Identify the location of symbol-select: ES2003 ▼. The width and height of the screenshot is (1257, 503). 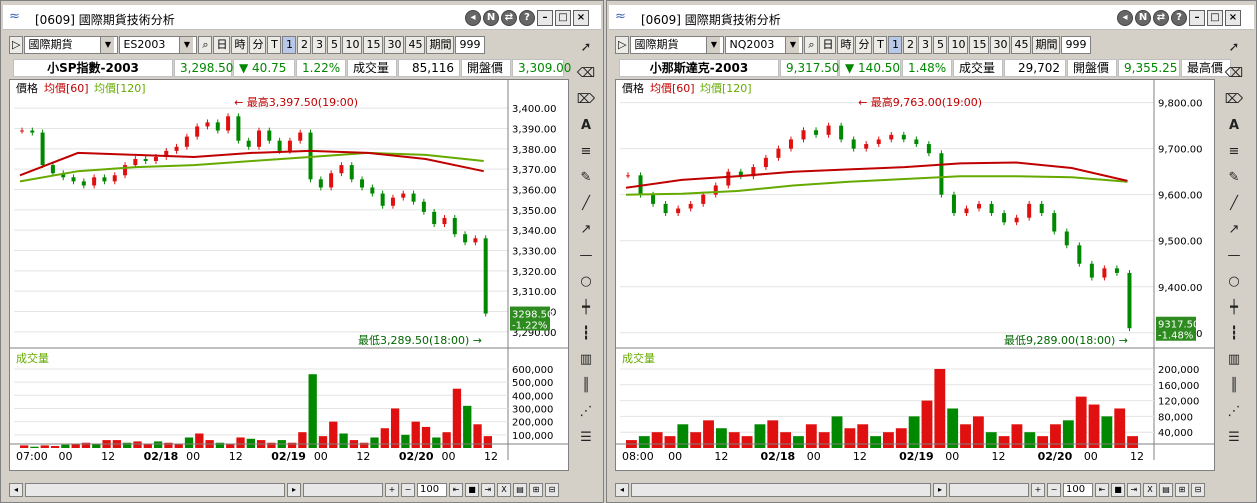
(158, 45).